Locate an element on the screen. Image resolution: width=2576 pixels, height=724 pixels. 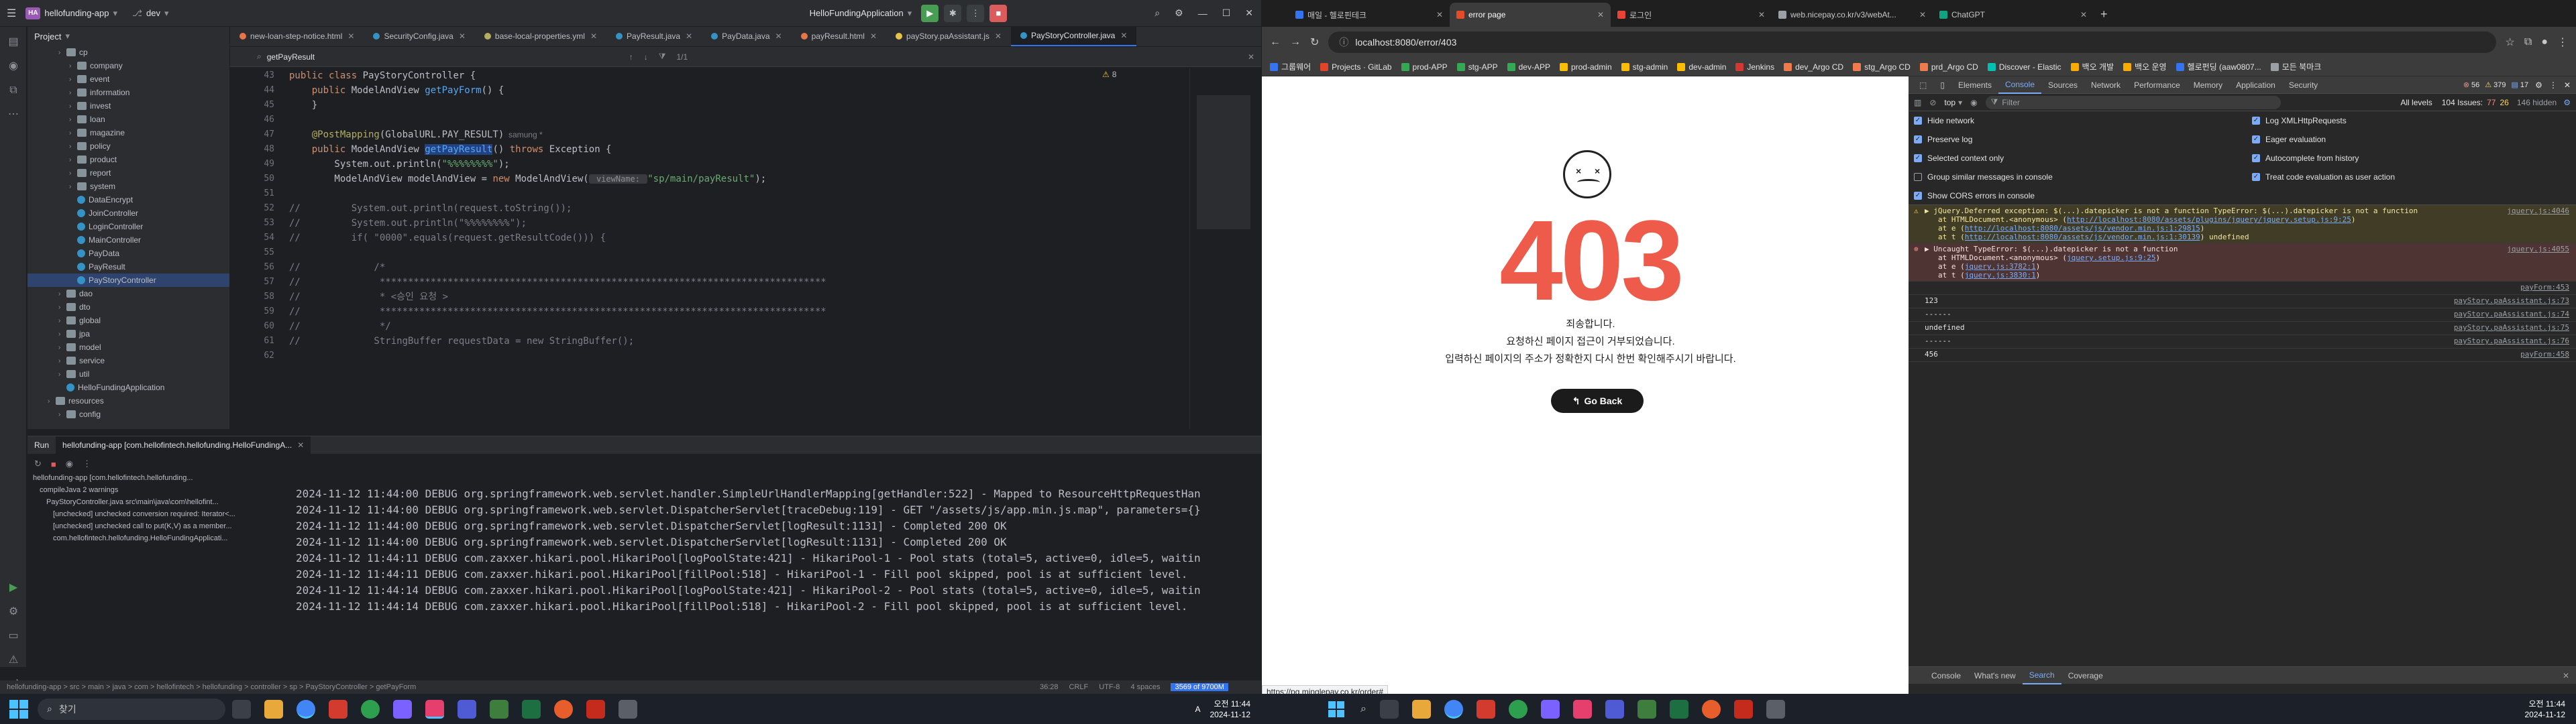
tree-item: › system is located at coordinates (128, 186).